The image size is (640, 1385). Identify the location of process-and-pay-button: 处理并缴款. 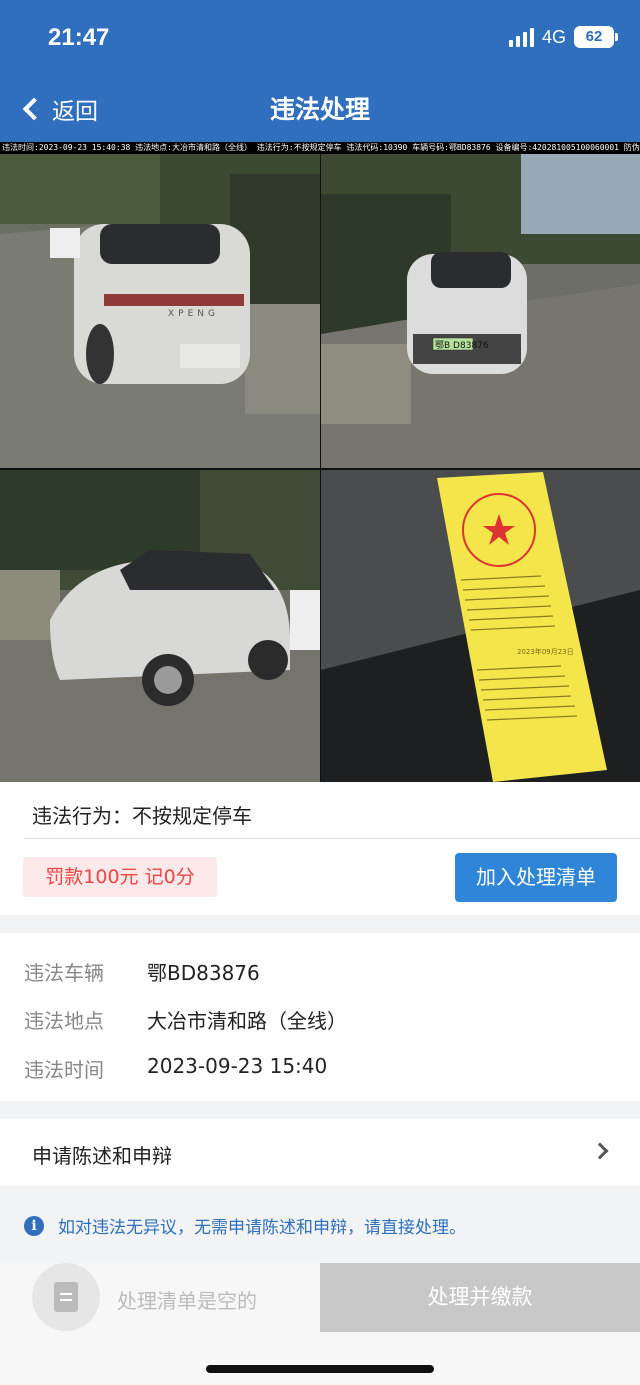
(480, 1297).